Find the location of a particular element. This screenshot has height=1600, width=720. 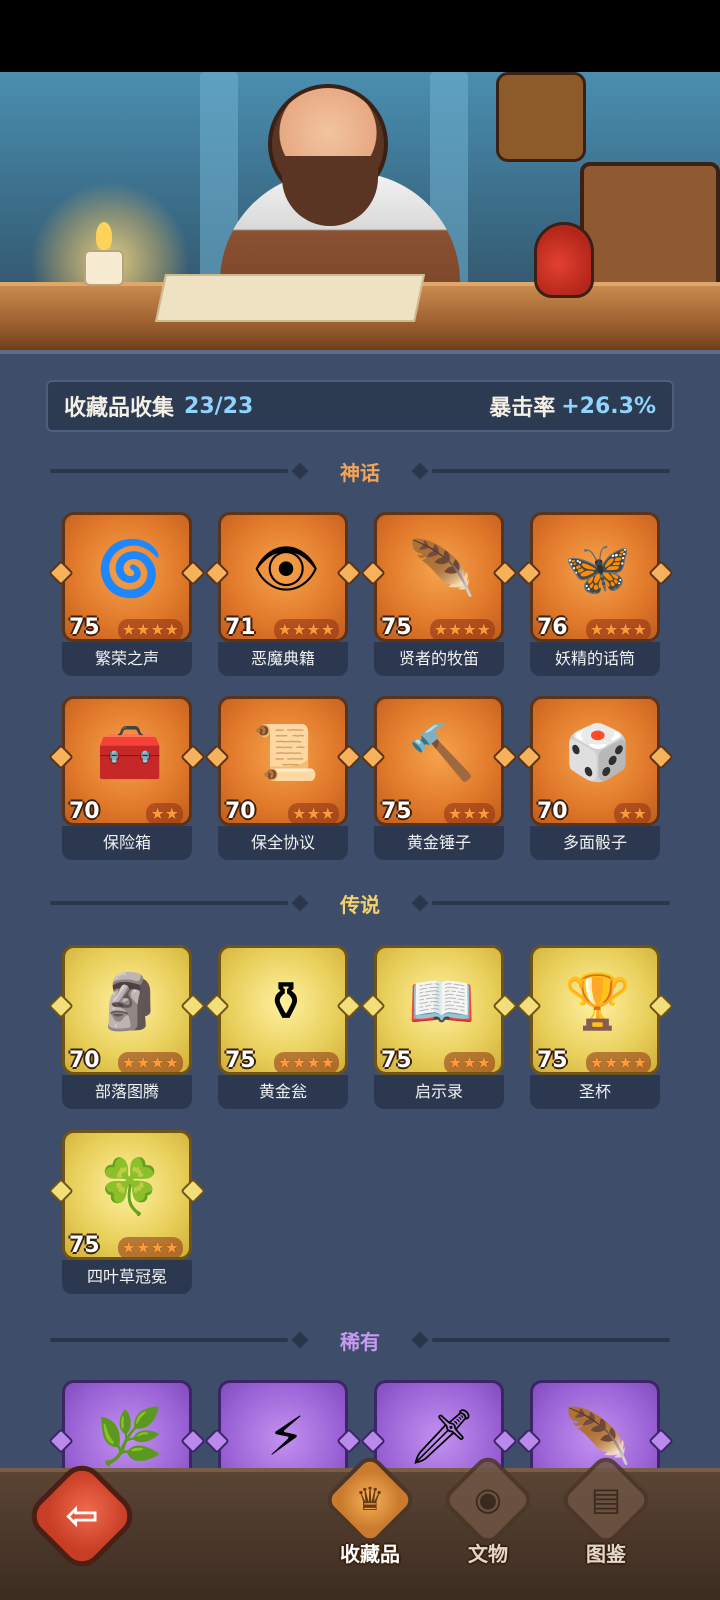

tab-collectibles: ♛ 收藏品 is located at coordinates (370, 1511).